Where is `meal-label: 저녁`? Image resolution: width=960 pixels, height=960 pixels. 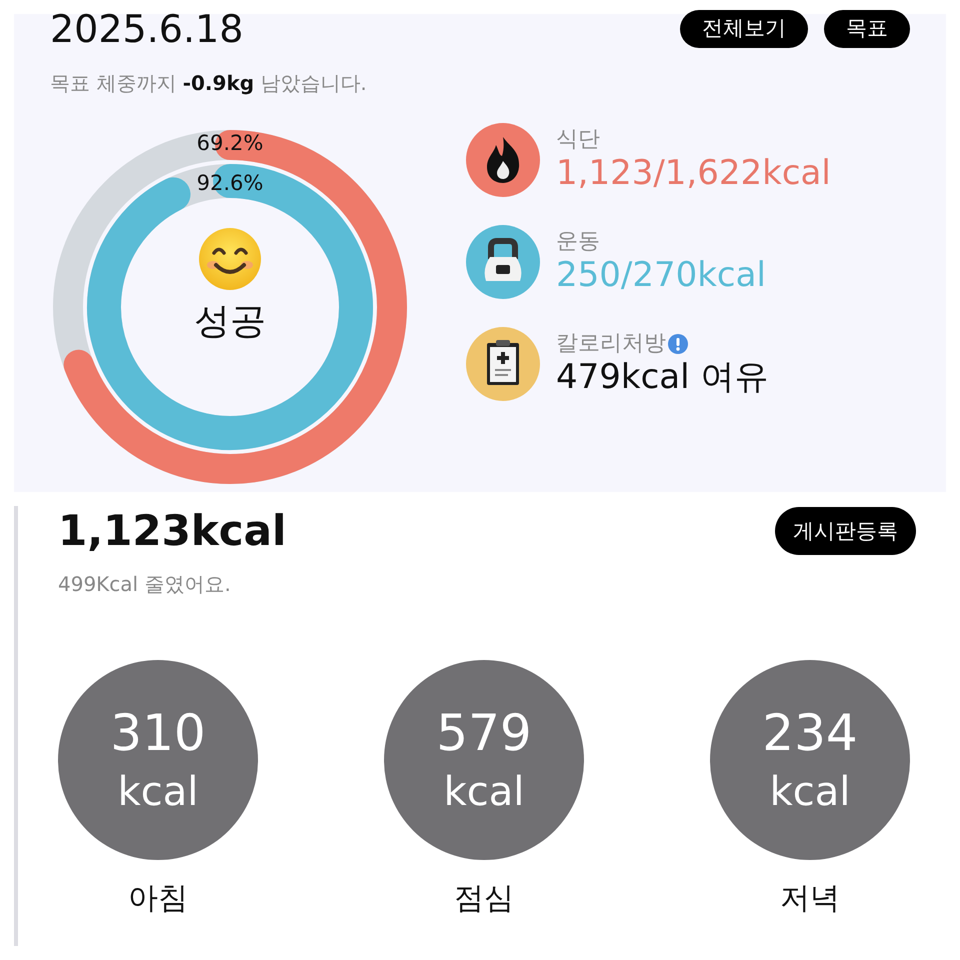
meal-label: 저녁 is located at coordinates (810, 899).